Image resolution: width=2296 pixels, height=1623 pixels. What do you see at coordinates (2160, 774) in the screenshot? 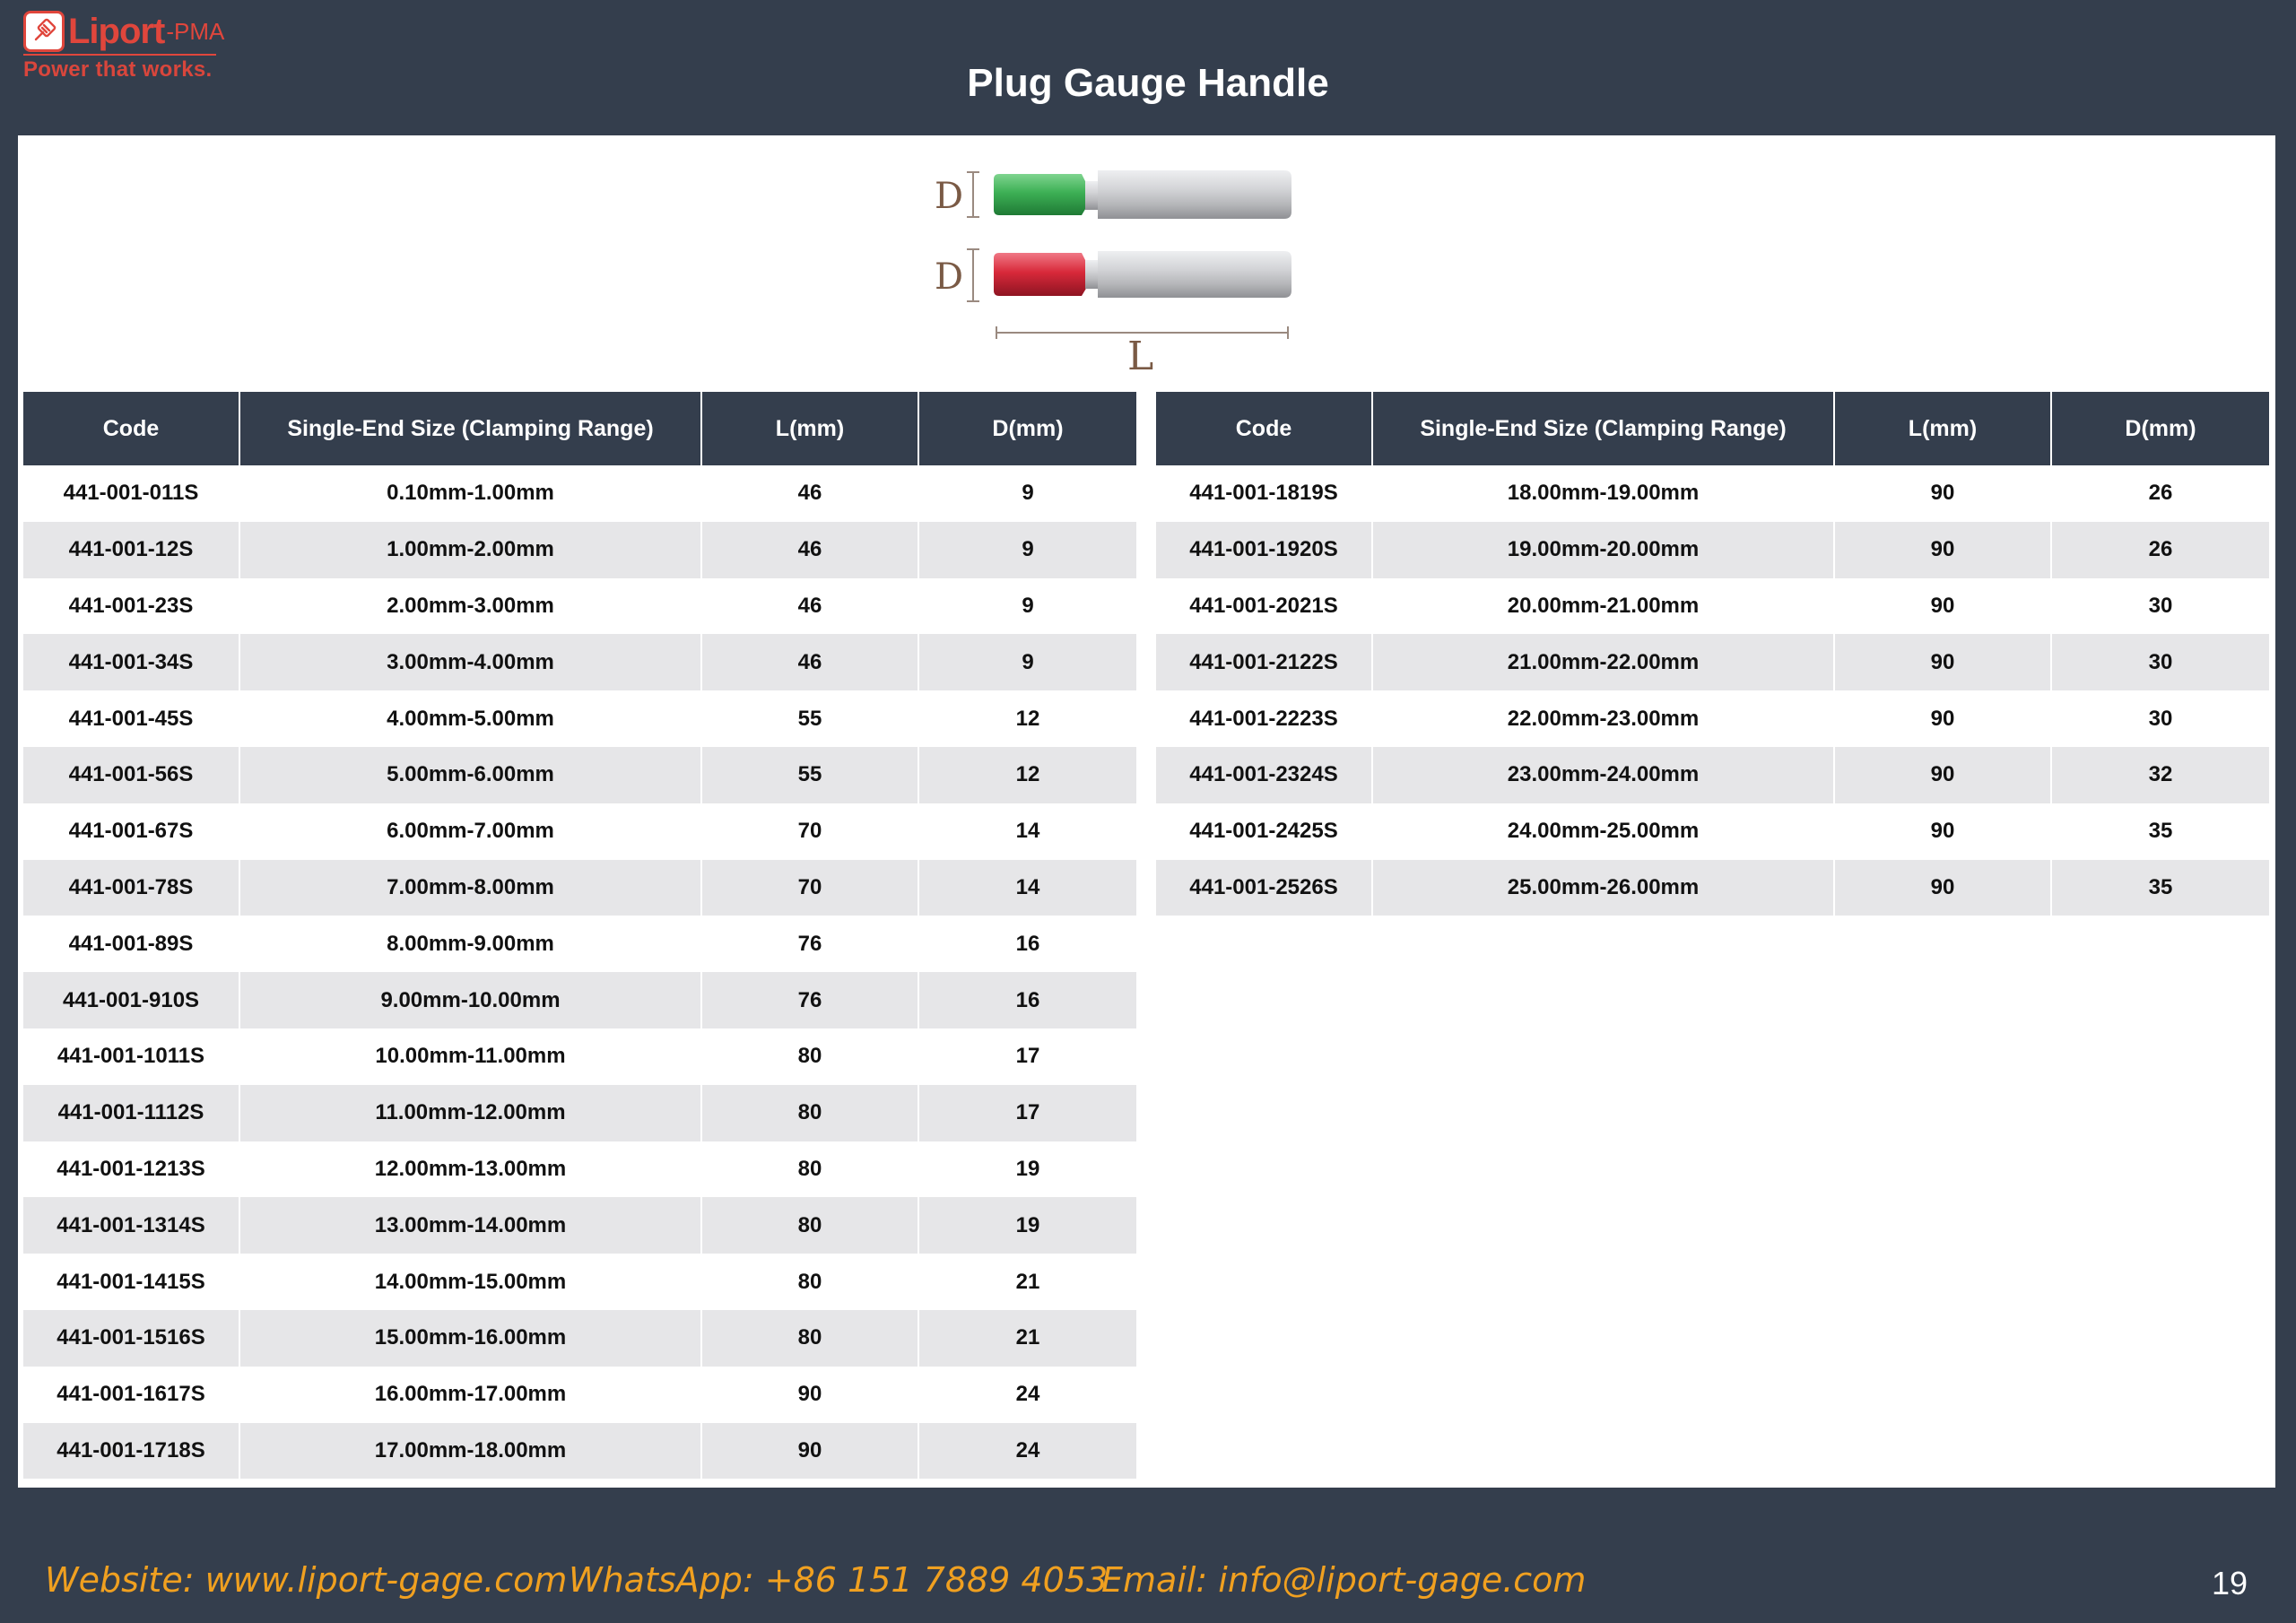
I see `diameter-cell: 32` at bounding box center [2160, 774].